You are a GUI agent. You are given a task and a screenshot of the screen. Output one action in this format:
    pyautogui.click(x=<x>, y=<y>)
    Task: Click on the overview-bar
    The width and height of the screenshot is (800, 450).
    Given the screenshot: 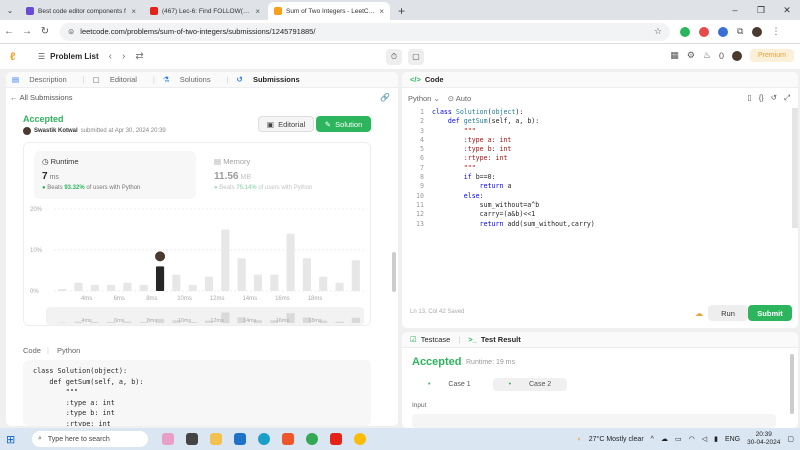 What is the action you would take?
    pyautogui.click(x=355, y=320)
    